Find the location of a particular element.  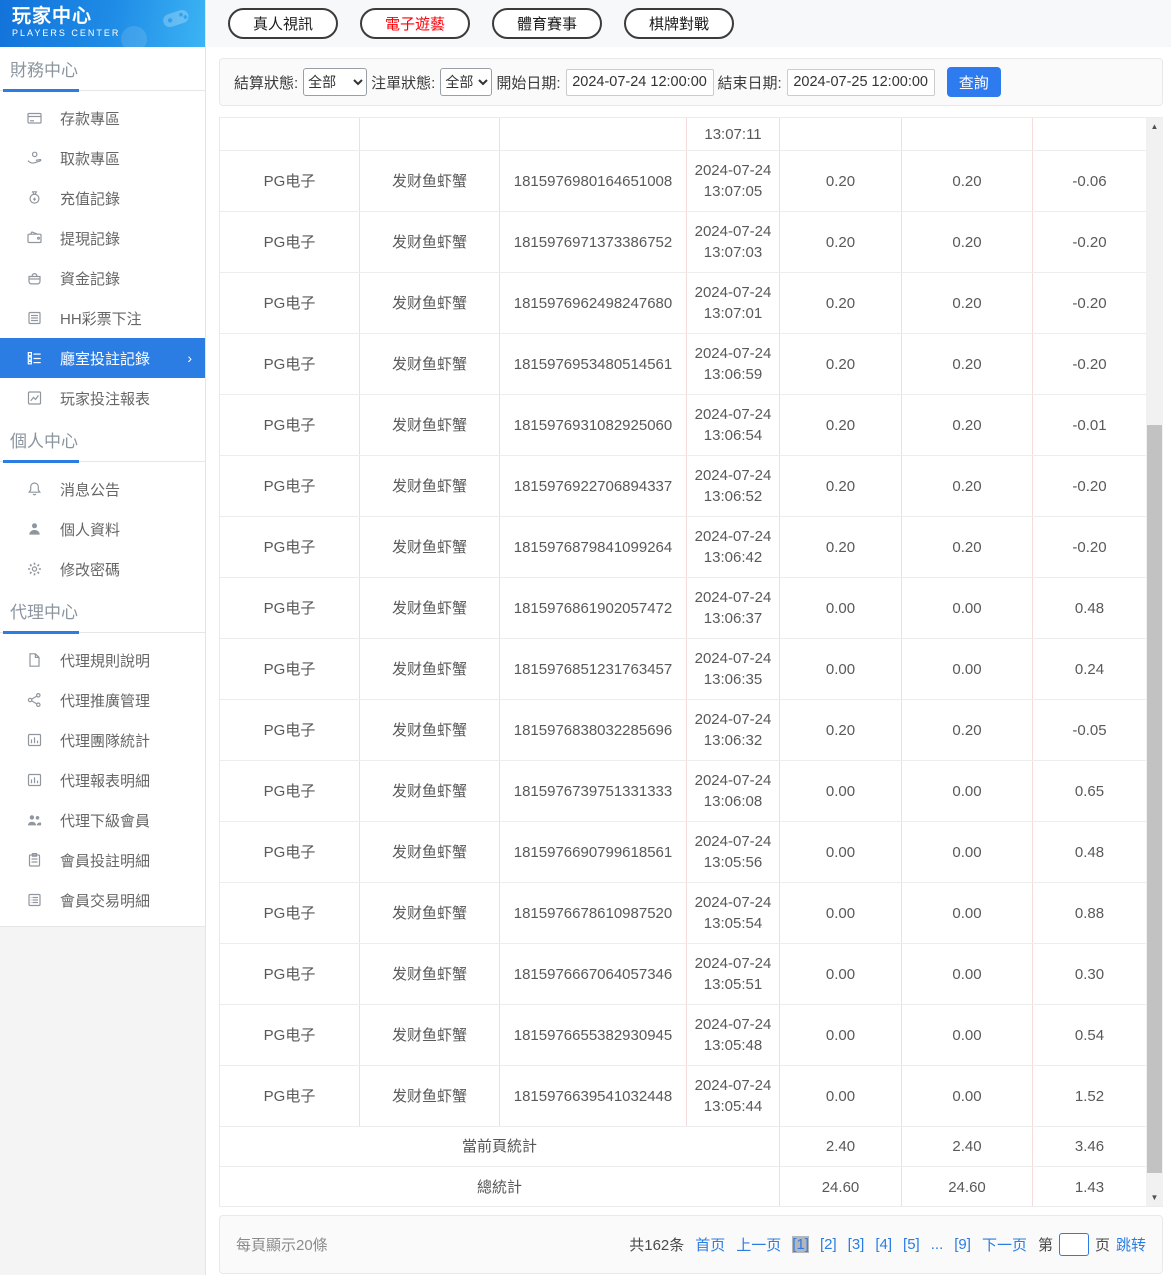

sidebar-item-withdraw-zone: 取款專區 is located at coordinates (102, 158).